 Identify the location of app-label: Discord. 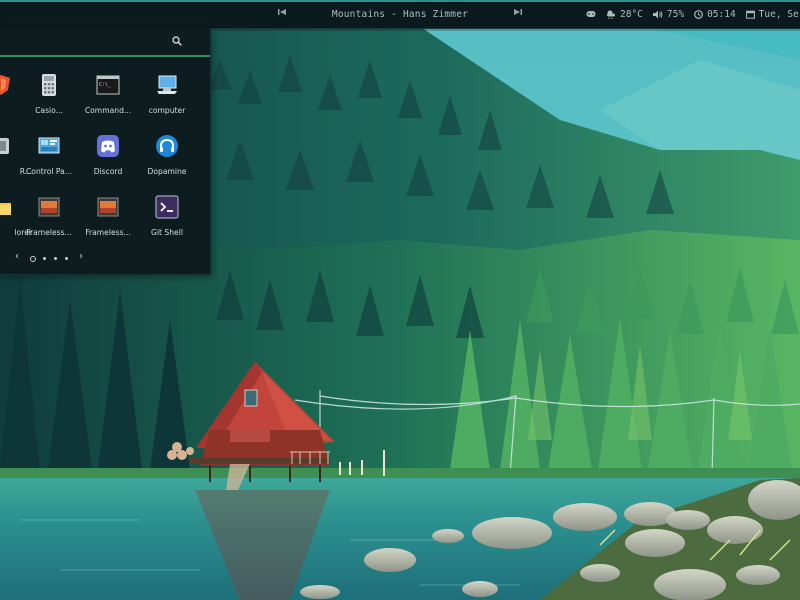
(108, 171).